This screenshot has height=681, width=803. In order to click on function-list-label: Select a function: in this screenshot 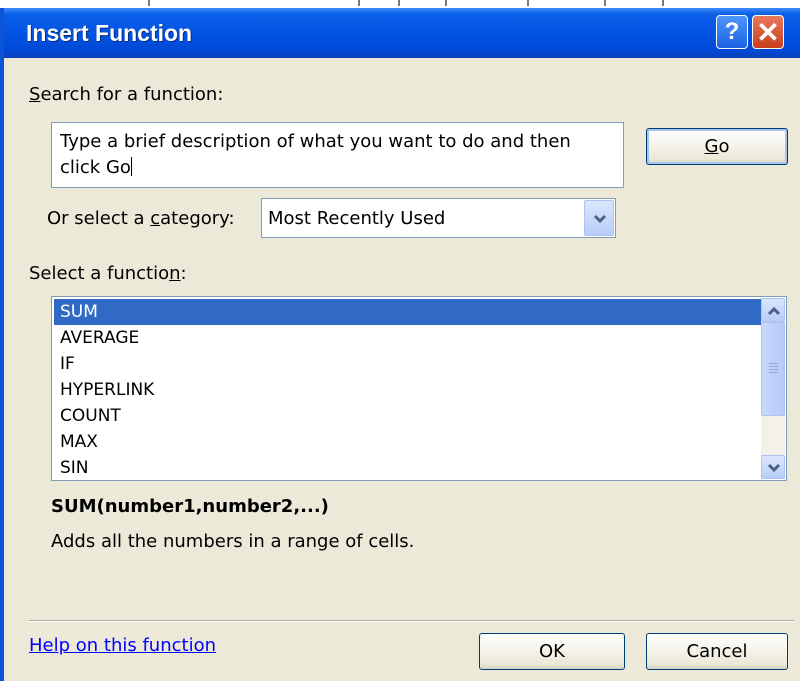, I will do `click(108, 273)`.